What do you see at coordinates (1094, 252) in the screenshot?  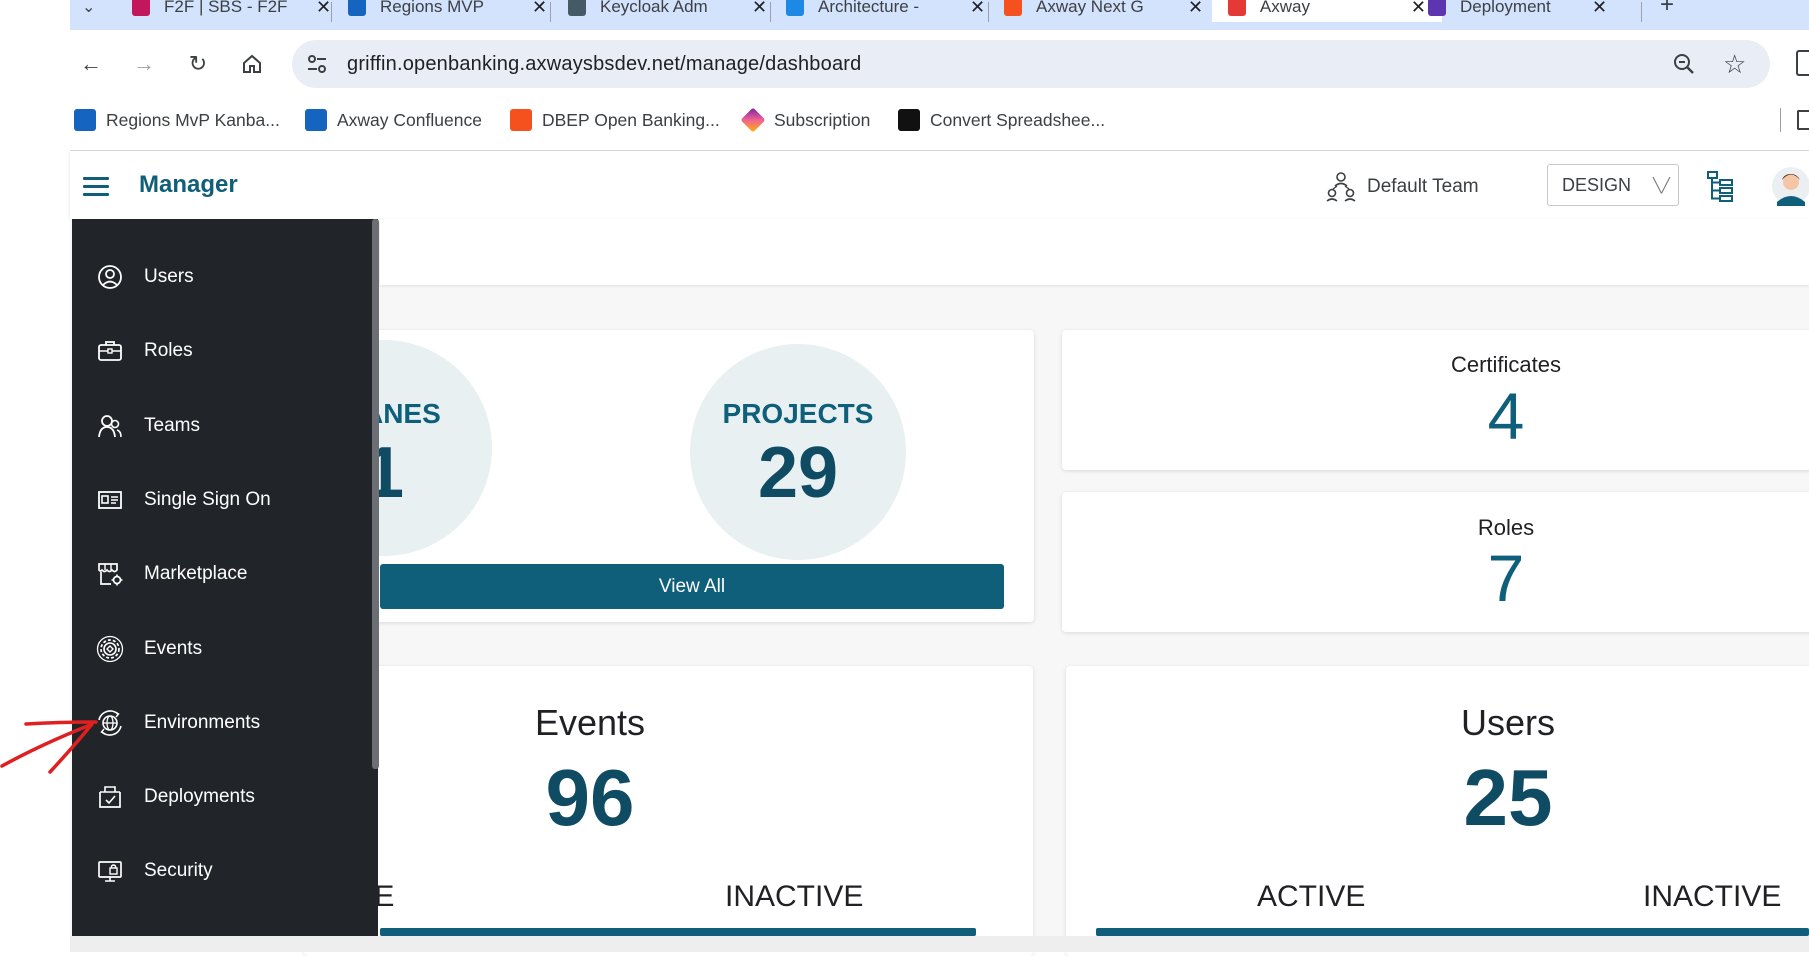 I see `content-top-bar` at bounding box center [1094, 252].